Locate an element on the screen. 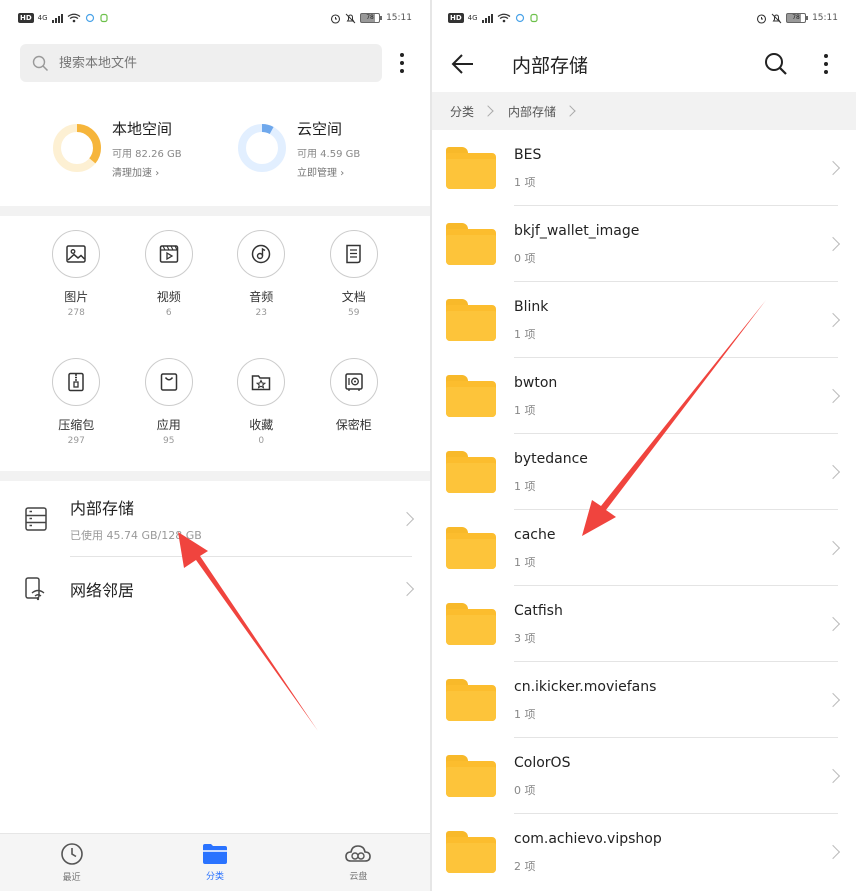 The width and height of the screenshot is (856, 891). folder-name: com.achievo.vipshop is located at coordinates (588, 838).